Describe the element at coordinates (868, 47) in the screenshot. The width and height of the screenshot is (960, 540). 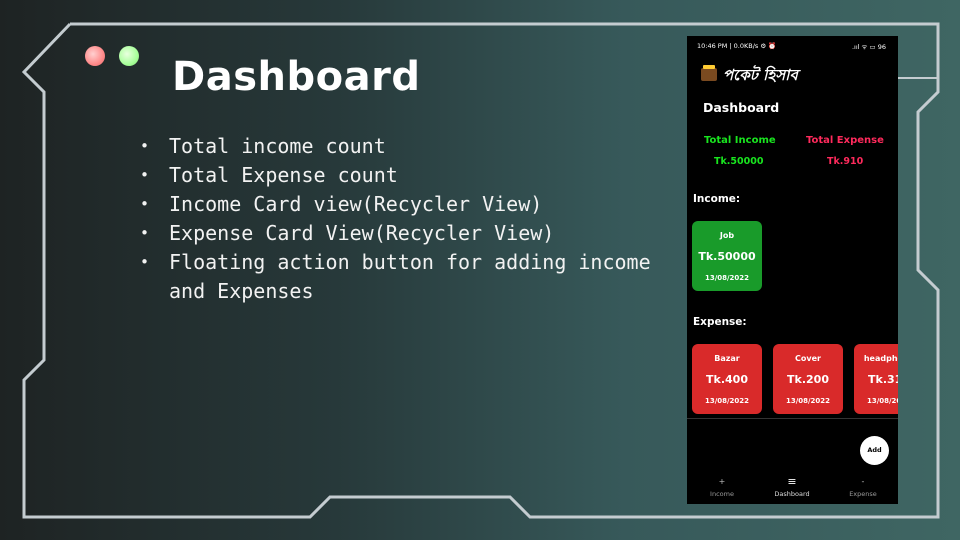
I see `status-bar-right: .ııl ᯤ ▭ 96` at that location.